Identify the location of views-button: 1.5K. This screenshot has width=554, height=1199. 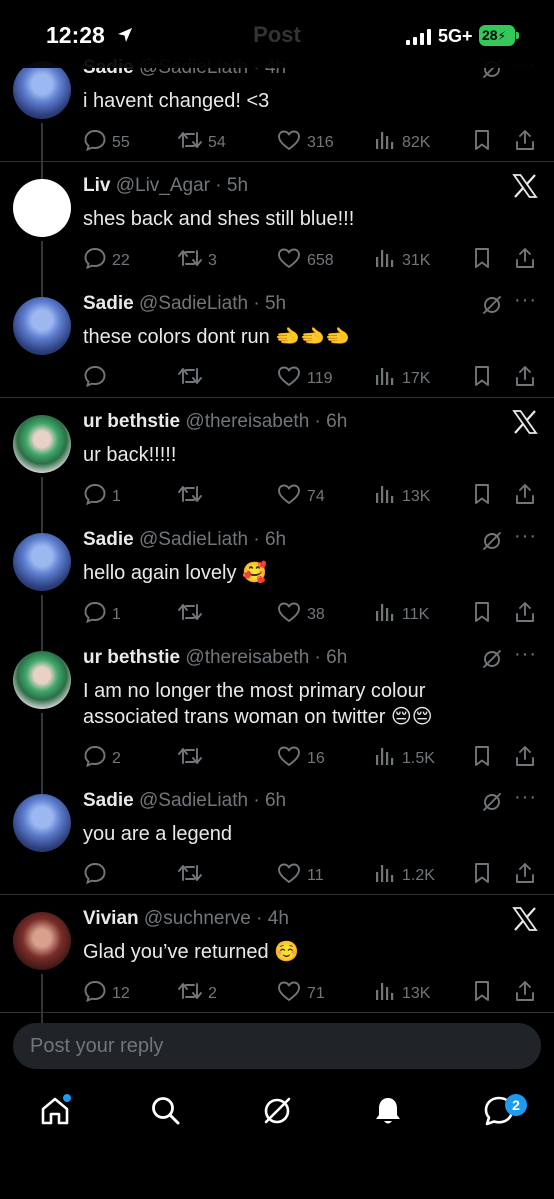
(404, 758).